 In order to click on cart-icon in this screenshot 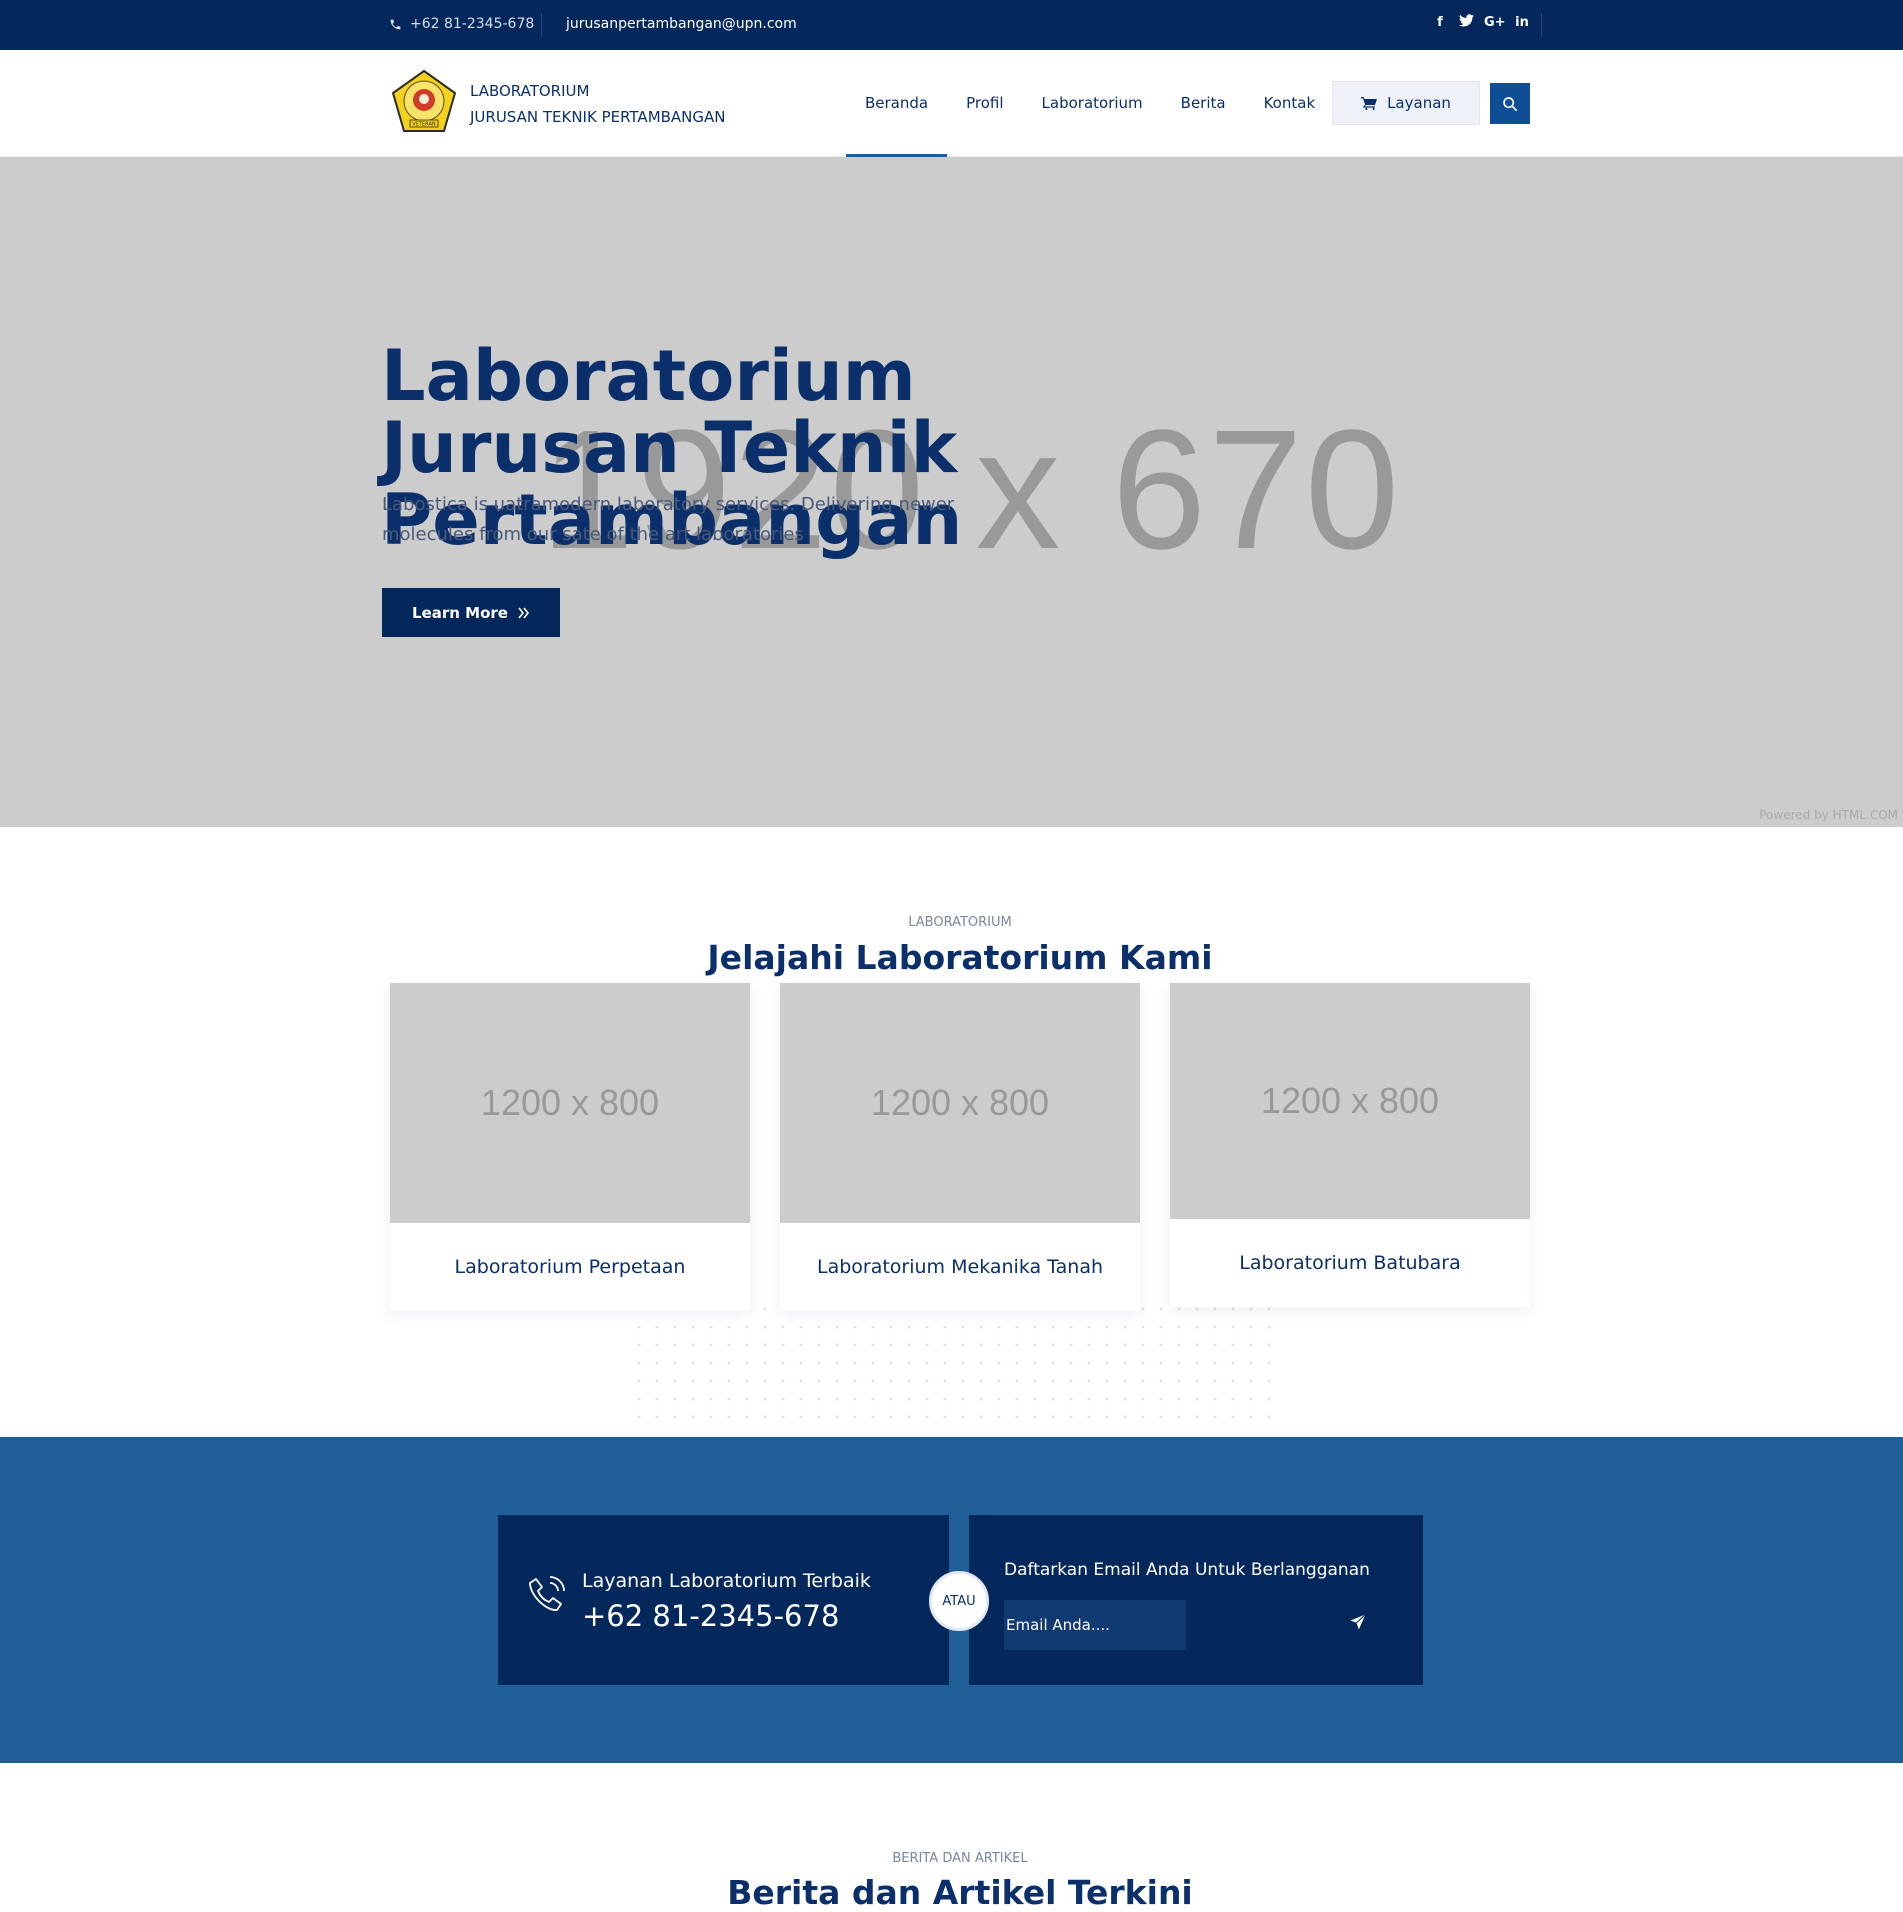, I will do `click(1369, 103)`.